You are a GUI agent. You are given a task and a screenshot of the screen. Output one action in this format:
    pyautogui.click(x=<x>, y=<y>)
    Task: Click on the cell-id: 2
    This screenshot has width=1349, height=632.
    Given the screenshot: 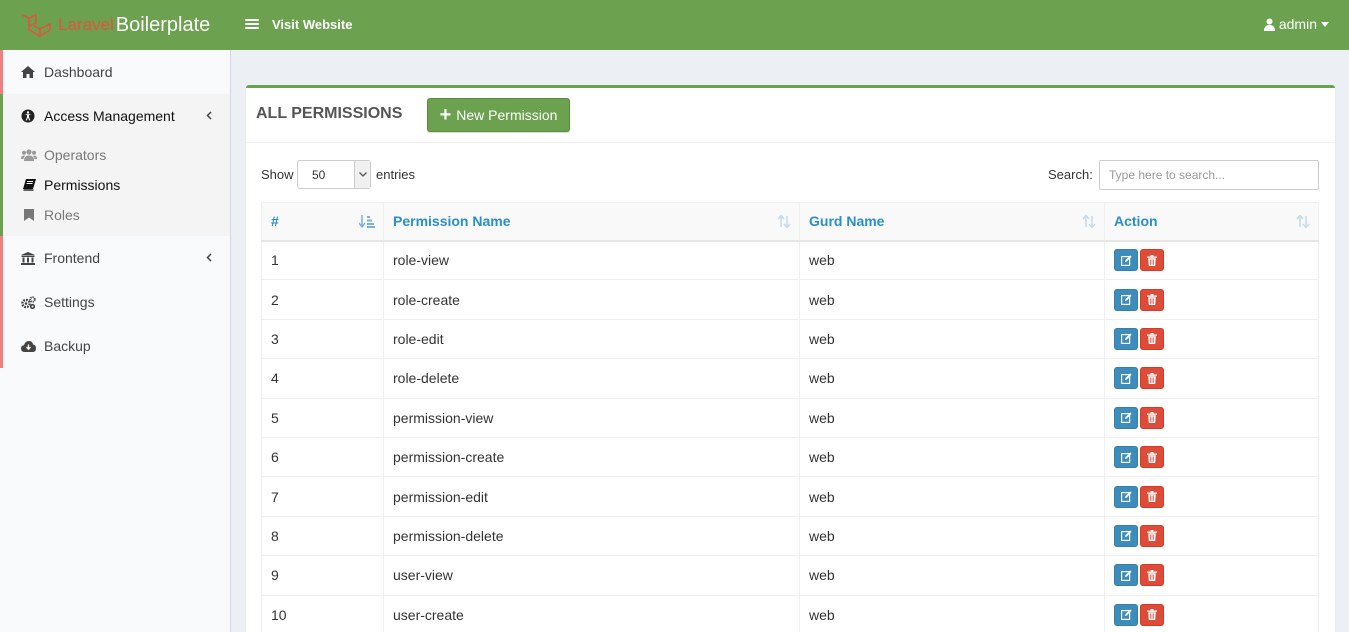 What is the action you would take?
    pyautogui.click(x=322, y=299)
    